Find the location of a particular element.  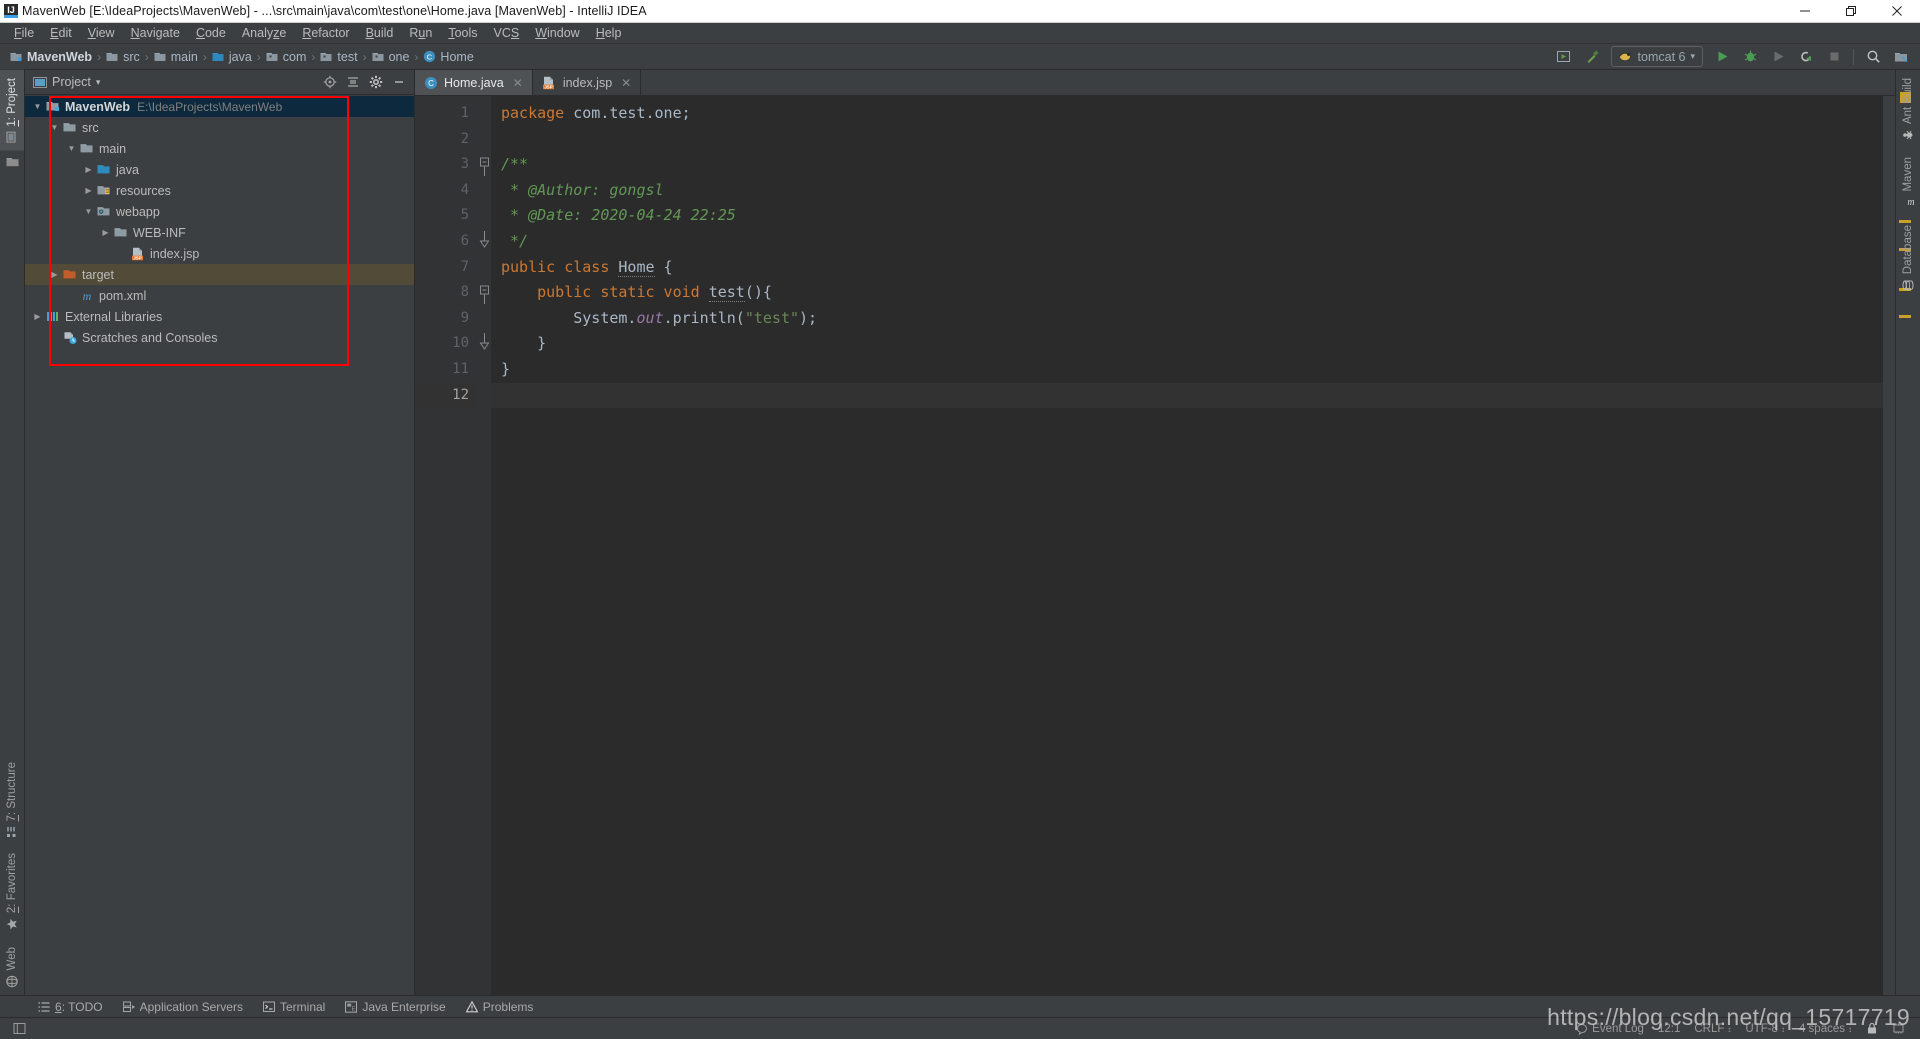

tool-window-tab-label: 1: Project is located at coordinates (12, 102).